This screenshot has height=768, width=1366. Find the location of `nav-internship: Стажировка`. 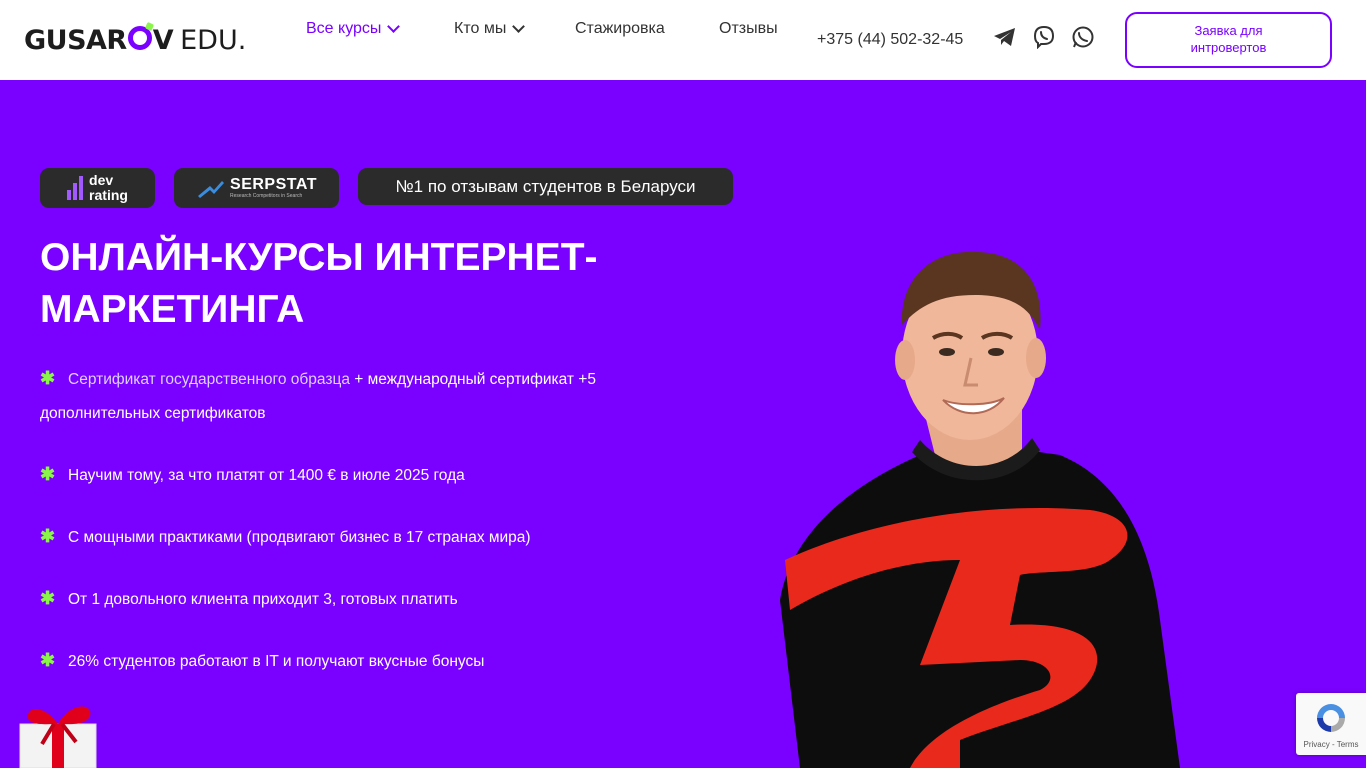

nav-internship: Стажировка is located at coordinates (620, 29).